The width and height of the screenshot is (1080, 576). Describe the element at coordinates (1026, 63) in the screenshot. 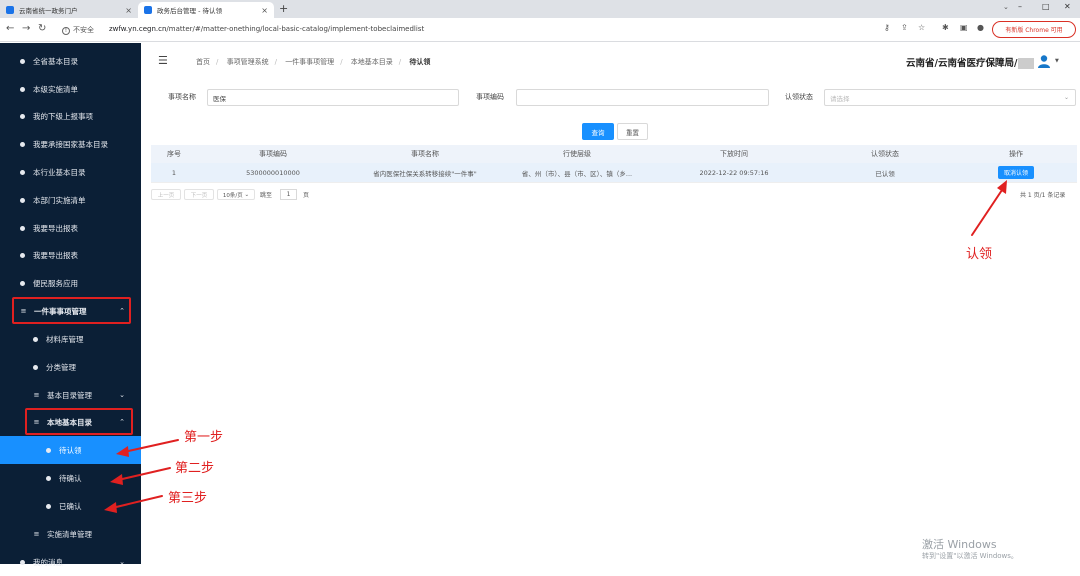

I see `redacted-mask` at that location.